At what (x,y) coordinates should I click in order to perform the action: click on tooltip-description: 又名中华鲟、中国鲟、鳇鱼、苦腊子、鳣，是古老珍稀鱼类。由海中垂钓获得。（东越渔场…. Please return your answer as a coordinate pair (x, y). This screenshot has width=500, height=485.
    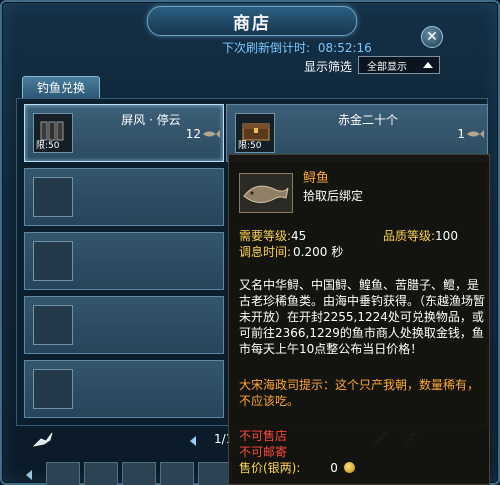
    Looking at the image, I should click on (362, 317).